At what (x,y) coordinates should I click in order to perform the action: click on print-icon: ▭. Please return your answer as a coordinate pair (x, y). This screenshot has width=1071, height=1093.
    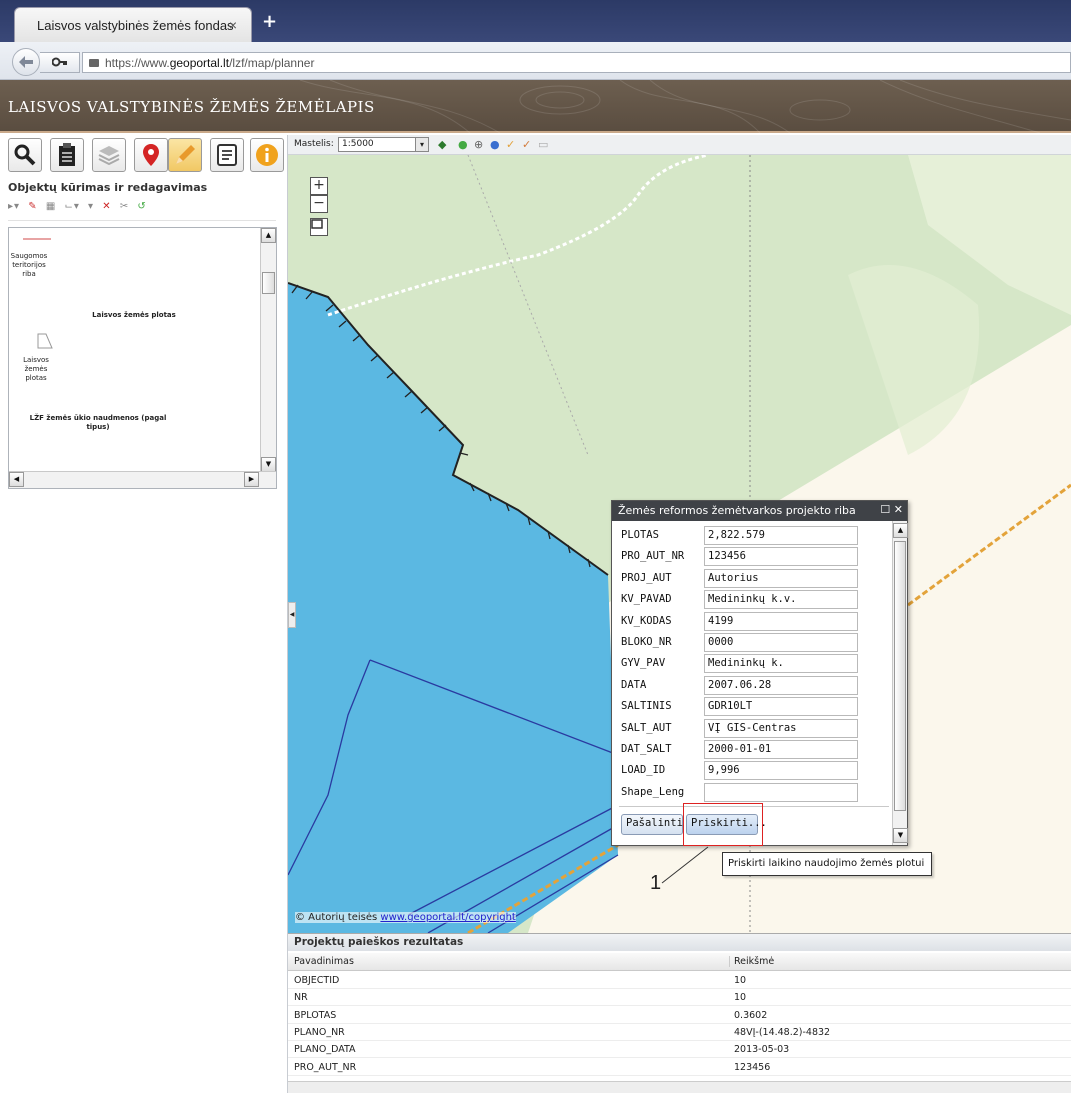
    Looking at the image, I should click on (543, 144).